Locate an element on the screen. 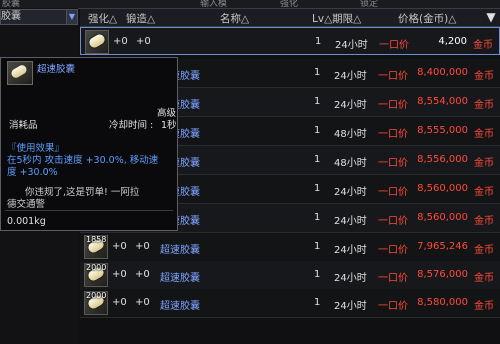 This screenshot has width=500, height=344. tooltip-cooldown-value: 1秒 is located at coordinates (169, 125).